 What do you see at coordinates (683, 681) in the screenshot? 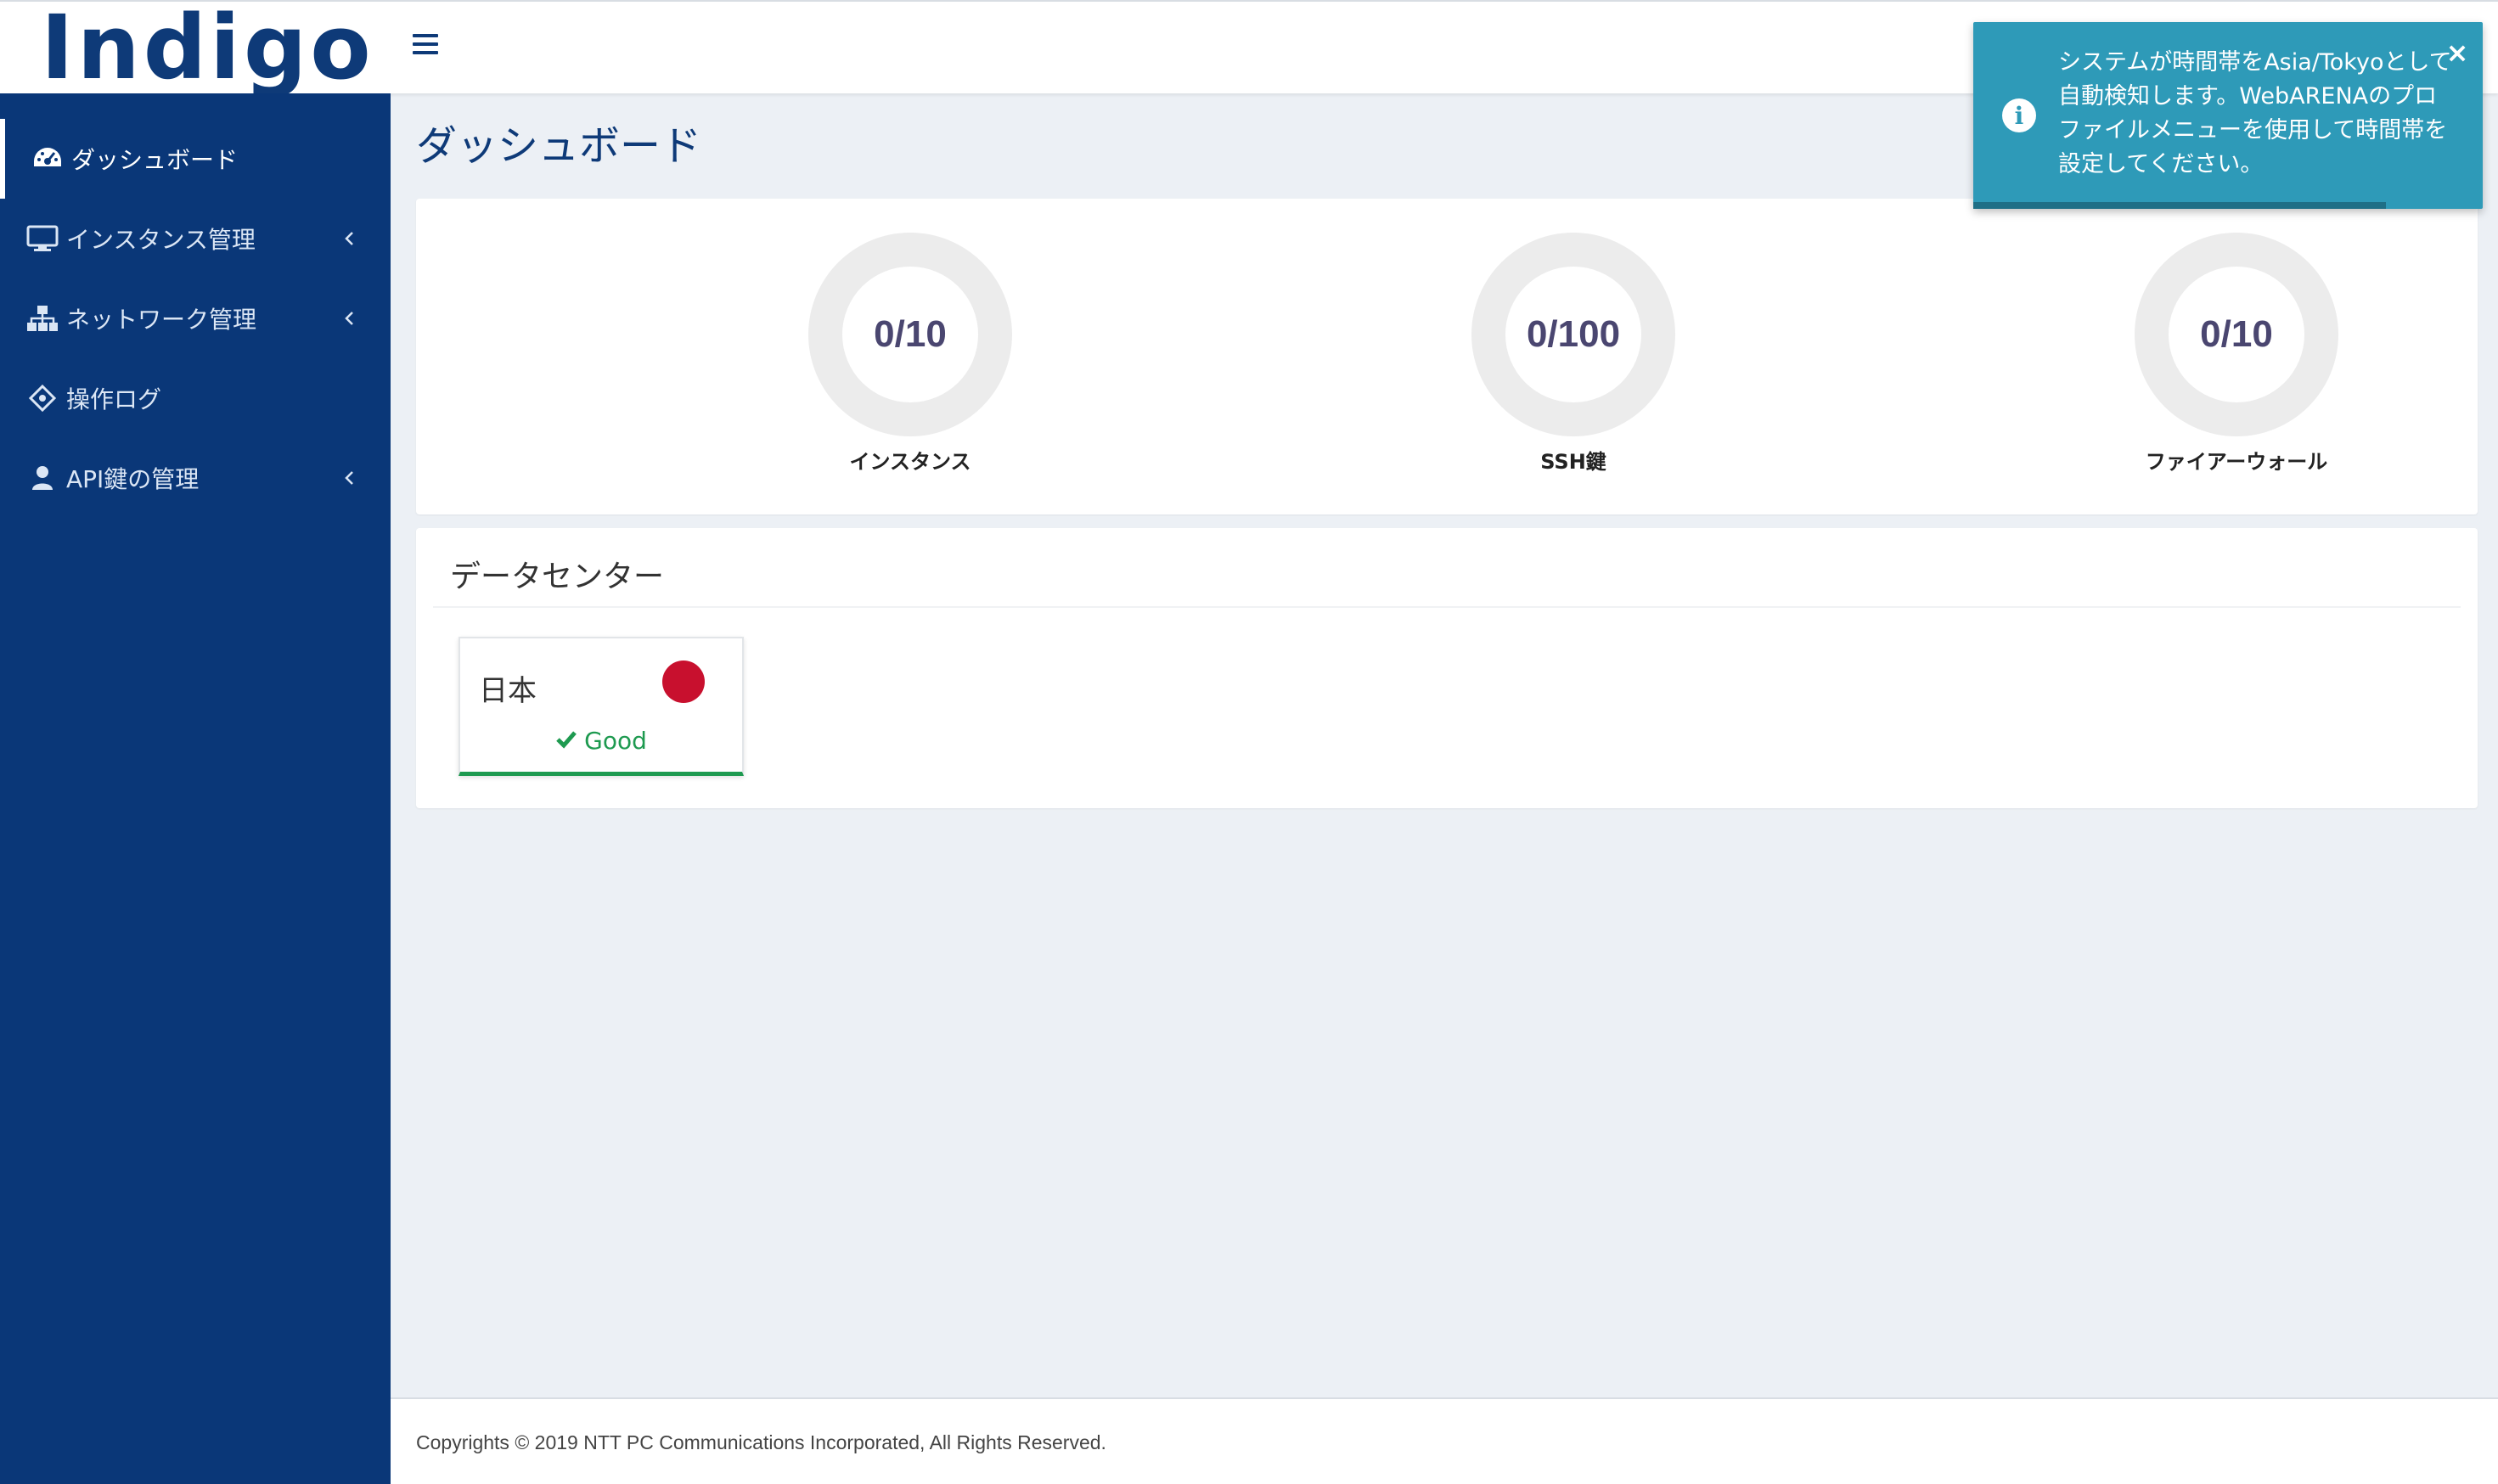
I see `japan-flag-icon` at bounding box center [683, 681].